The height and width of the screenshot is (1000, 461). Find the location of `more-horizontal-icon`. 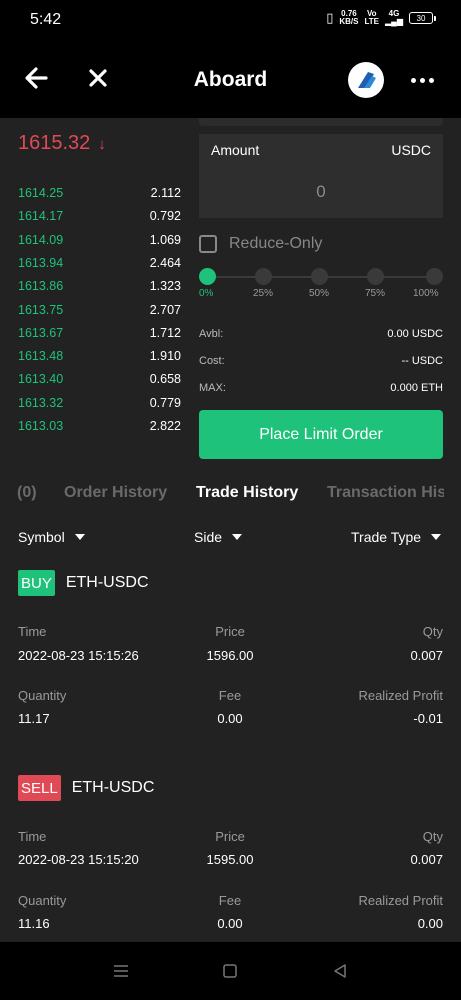

more-horizontal-icon is located at coordinates (422, 80).